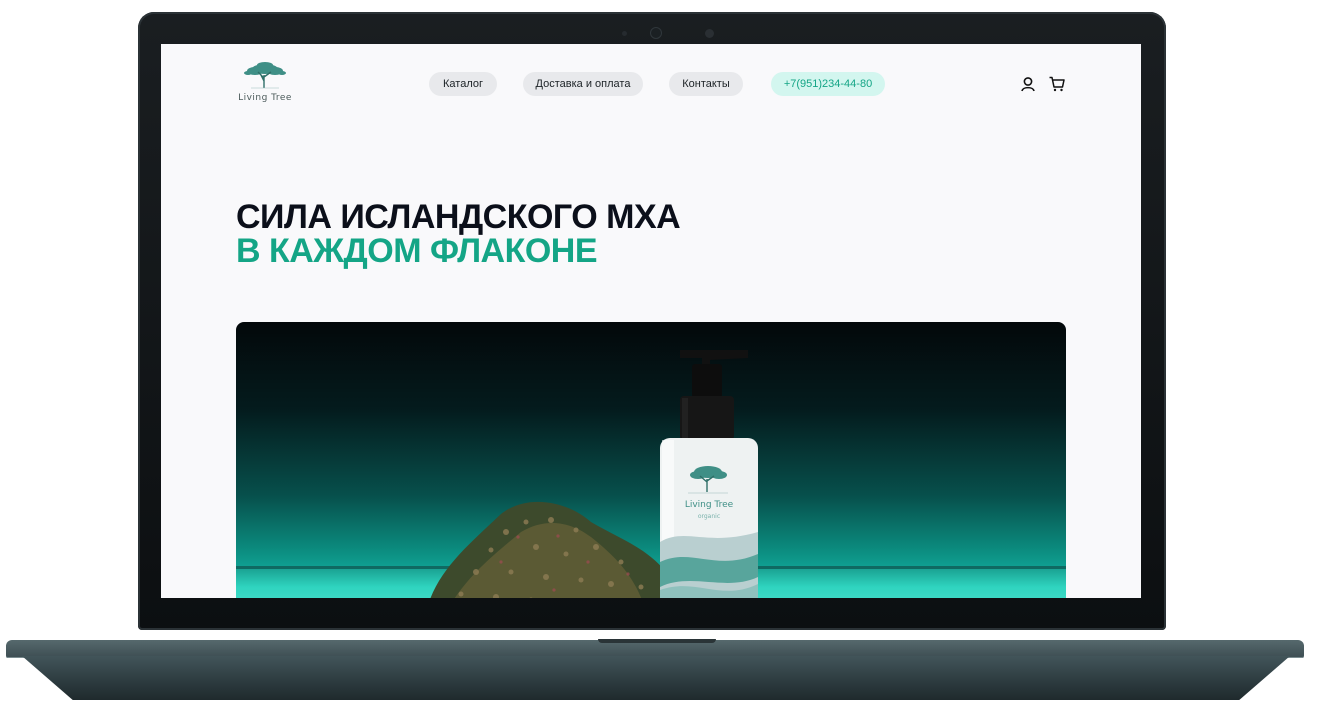 Image resolution: width=1317 pixels, height=704 pixels. Describe the element at coordinates (709, 516) in the screenshot. I see `bottle-sub-label: organic` at that location.